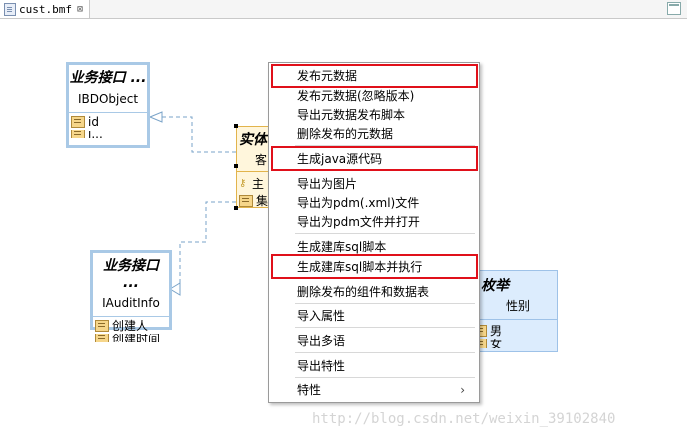 The width and height of the screenshot is (687, 441). I want to click on menu-item-publish-metadata-ignore-version: 发布元数据(忽略版本), so click(355, 96).